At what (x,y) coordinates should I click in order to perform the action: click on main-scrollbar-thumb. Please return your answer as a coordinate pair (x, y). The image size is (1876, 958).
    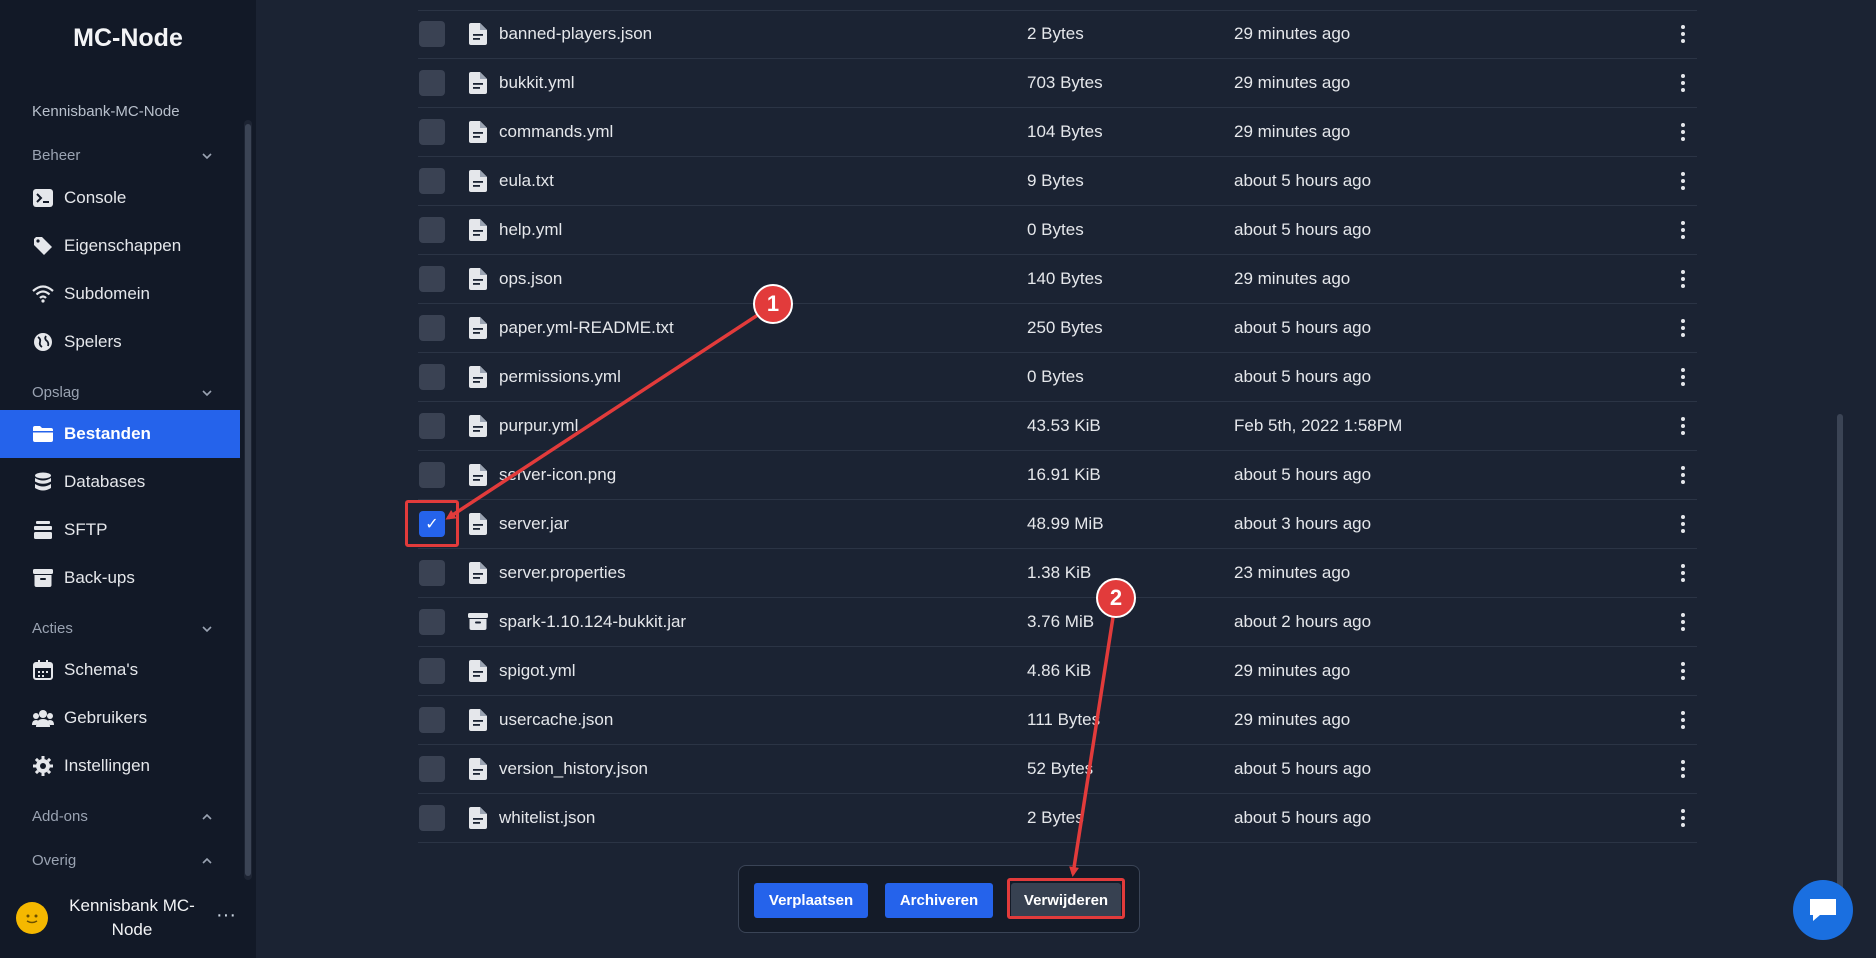
    Looking at the image, I should click on (1840, 664).